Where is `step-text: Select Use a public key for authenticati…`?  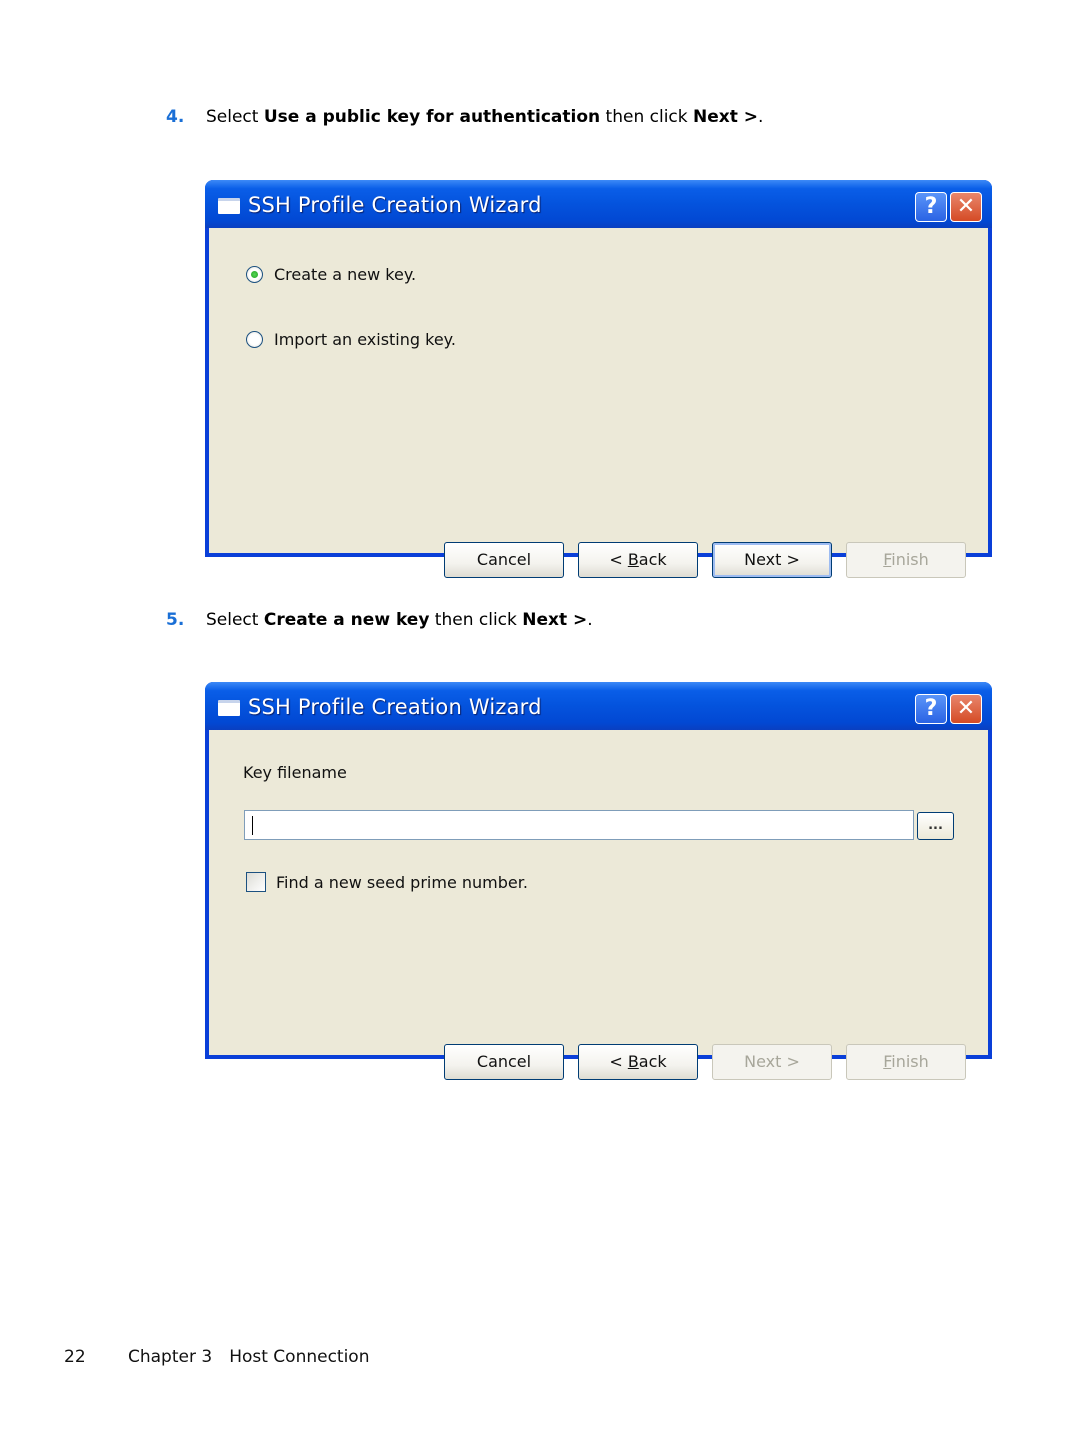 step-text: Select Use a public key for authenticati… is located at coordinates (484, 117).